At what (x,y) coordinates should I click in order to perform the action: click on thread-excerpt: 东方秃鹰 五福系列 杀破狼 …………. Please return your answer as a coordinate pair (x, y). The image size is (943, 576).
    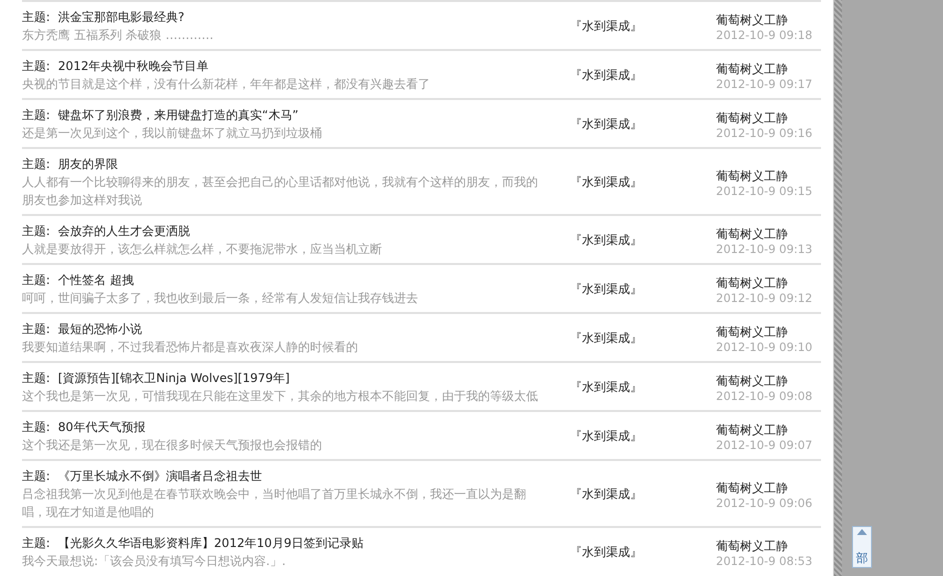
    Looking at the image, I should click on (118, 35).